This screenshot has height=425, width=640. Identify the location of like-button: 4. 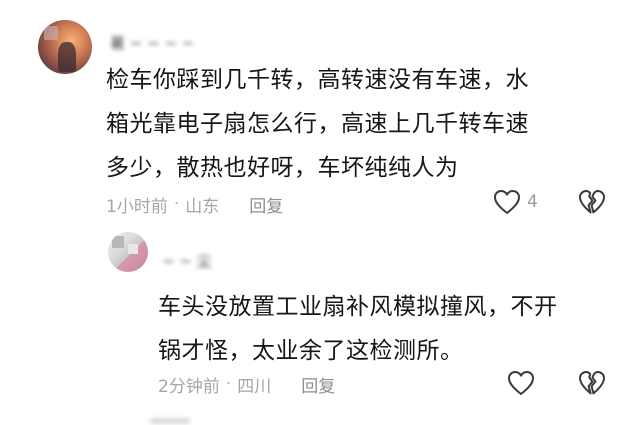
(515, 202).